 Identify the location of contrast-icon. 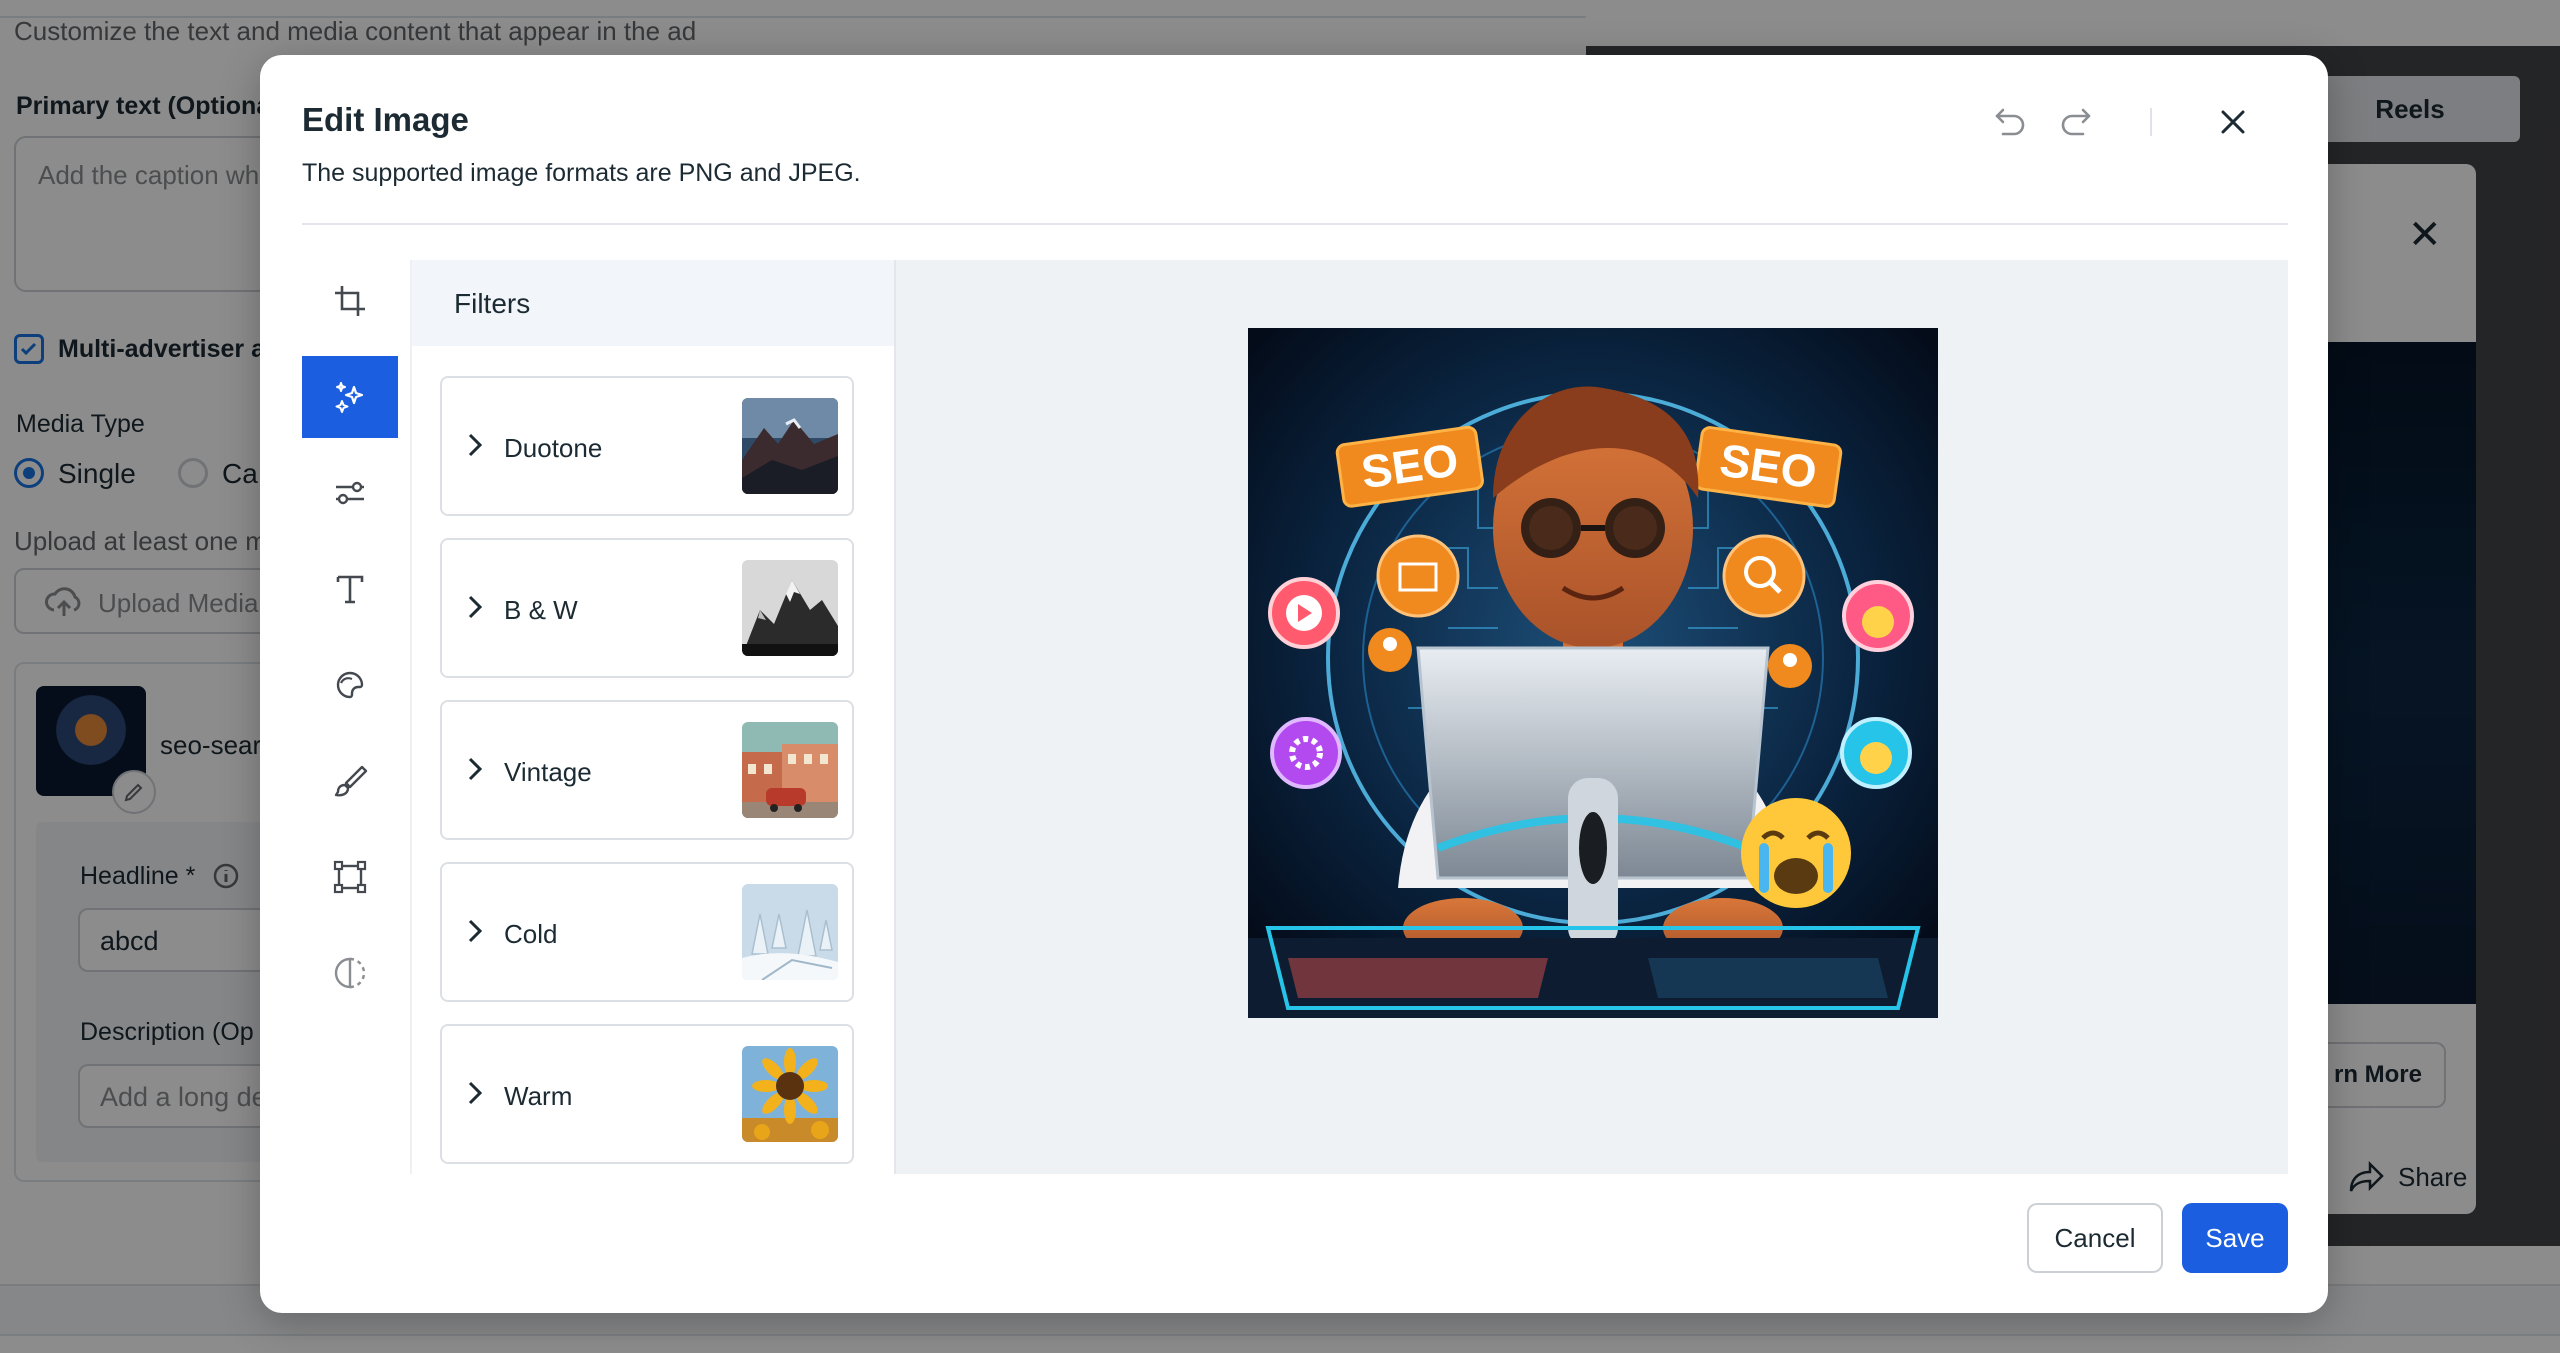
(350, 973).